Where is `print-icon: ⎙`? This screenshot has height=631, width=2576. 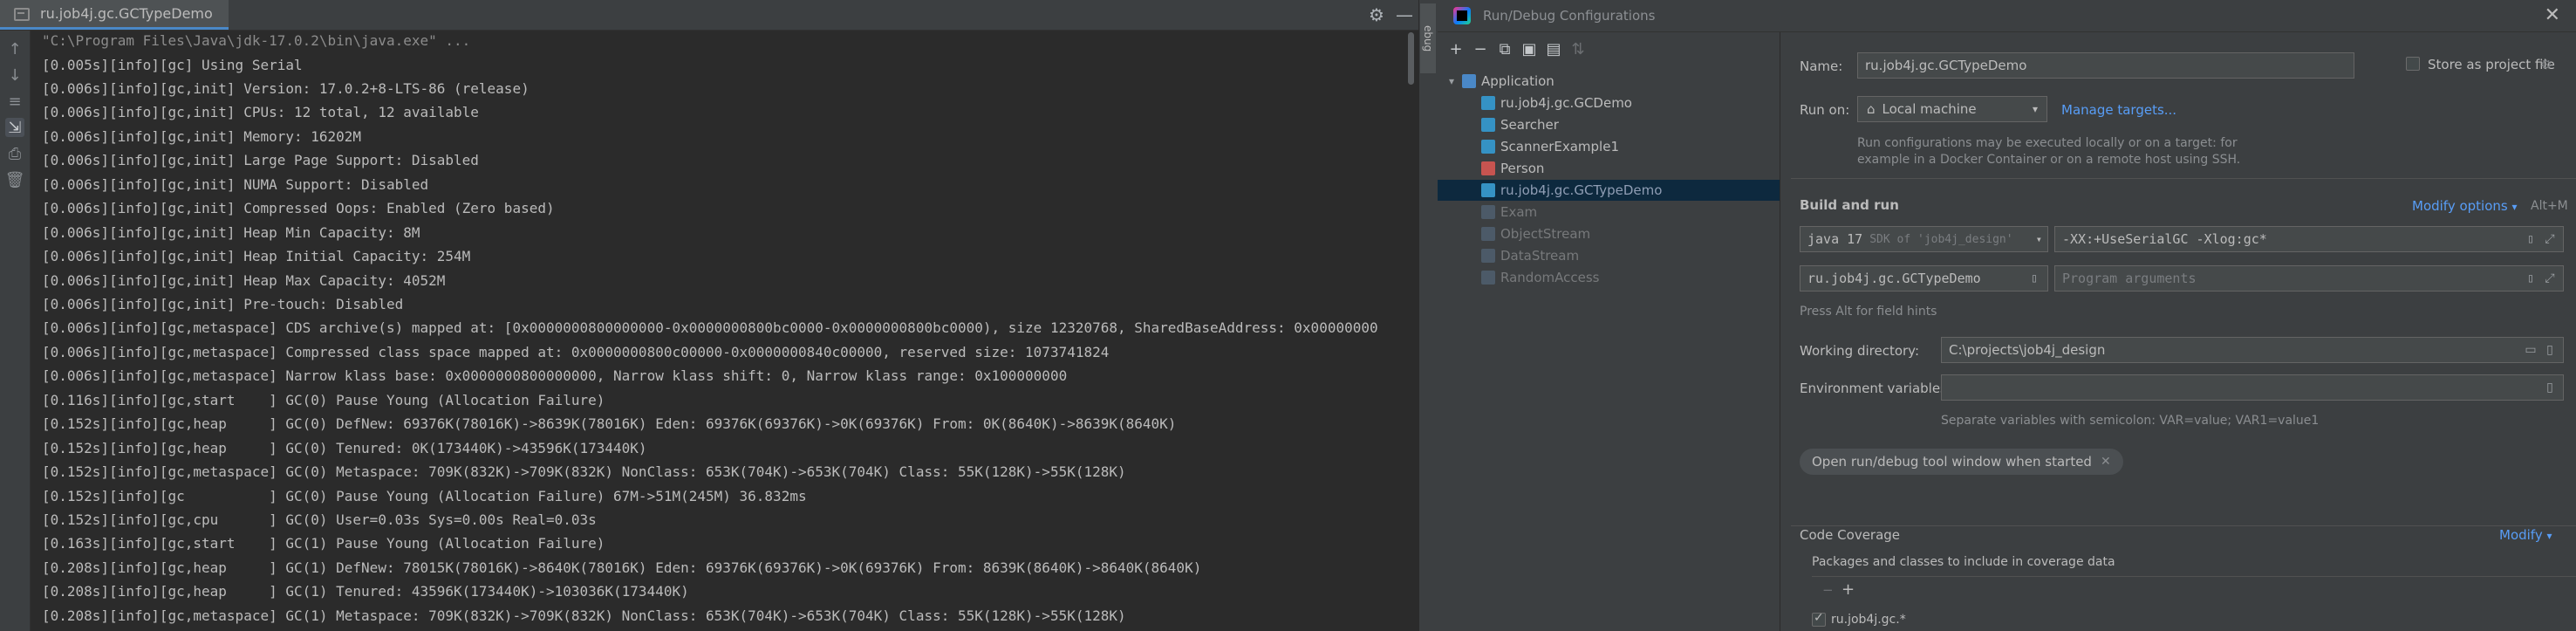
print-icon: ⎙ is located at coordinates (15, 154).